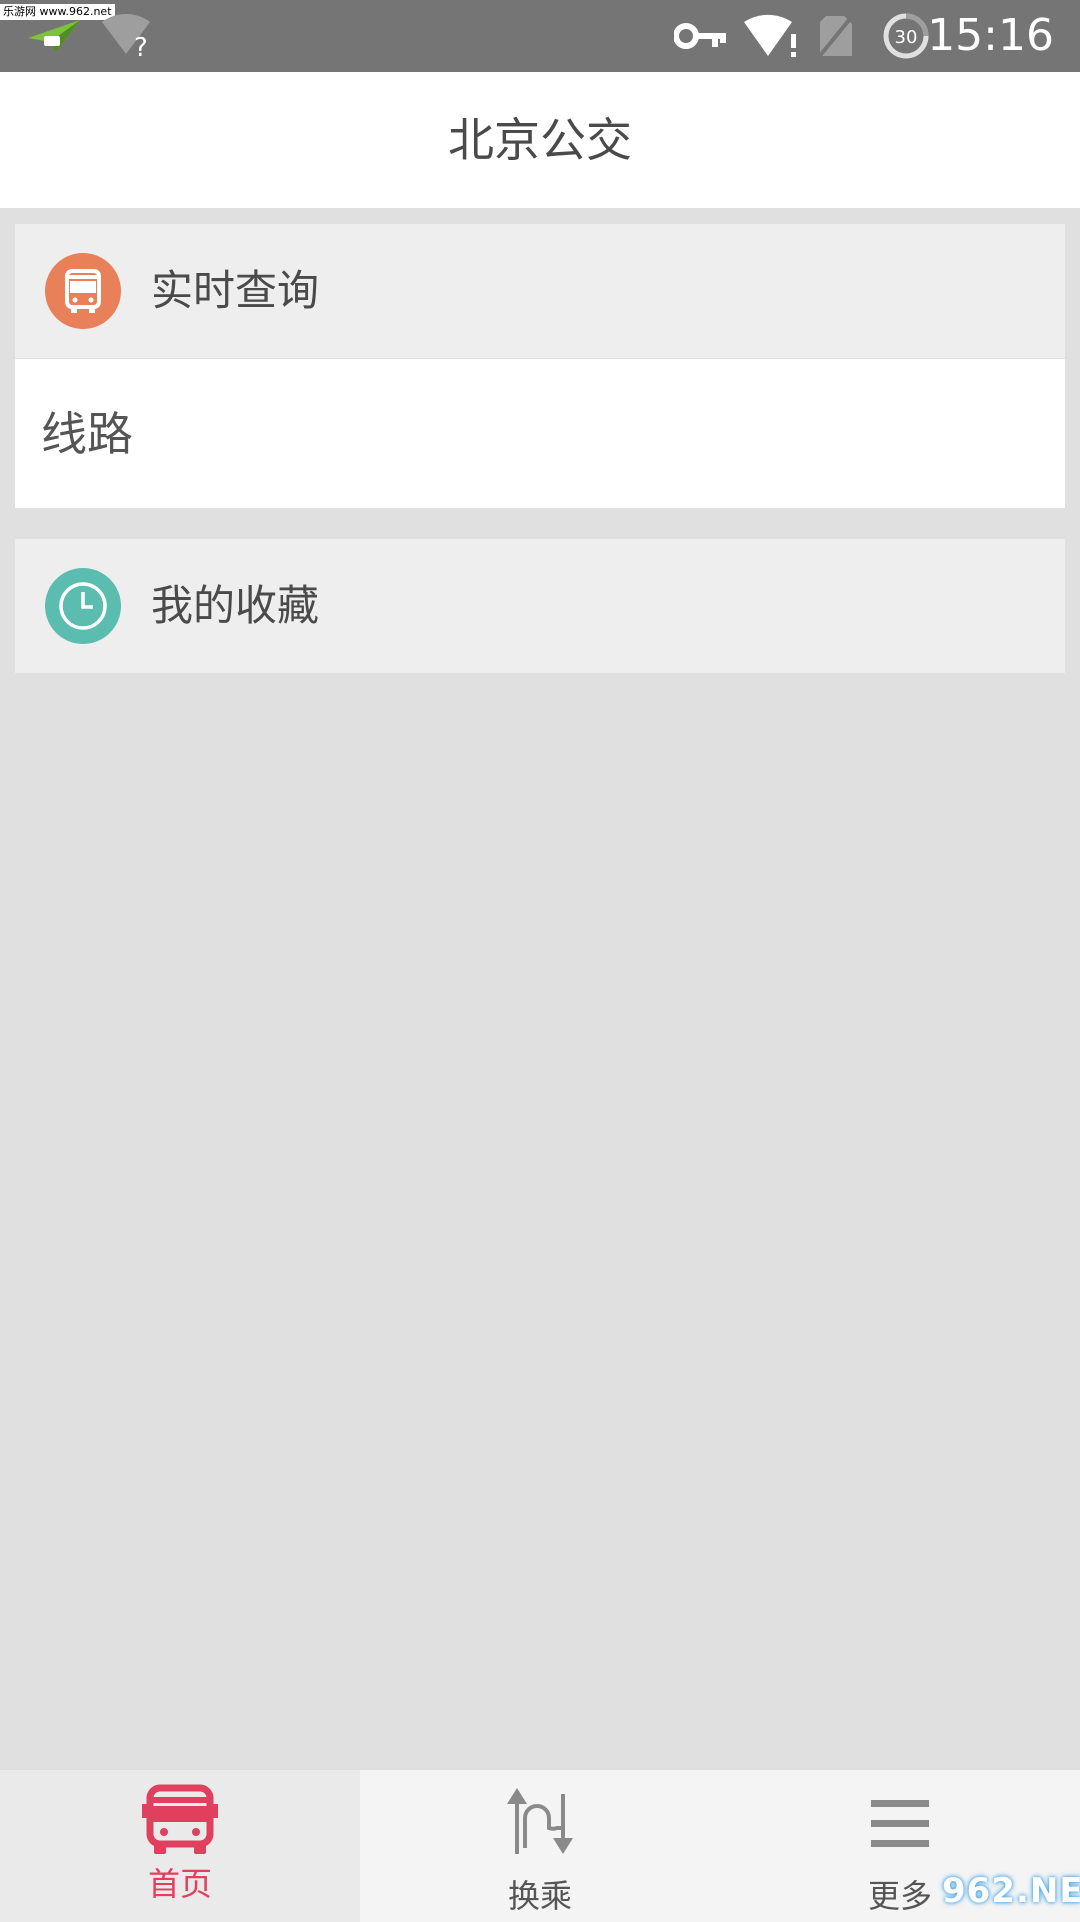  Describe the element at coordinates (539, 1896) in the screenshot. I see `nav-transfer-label: 换乘` at that location.